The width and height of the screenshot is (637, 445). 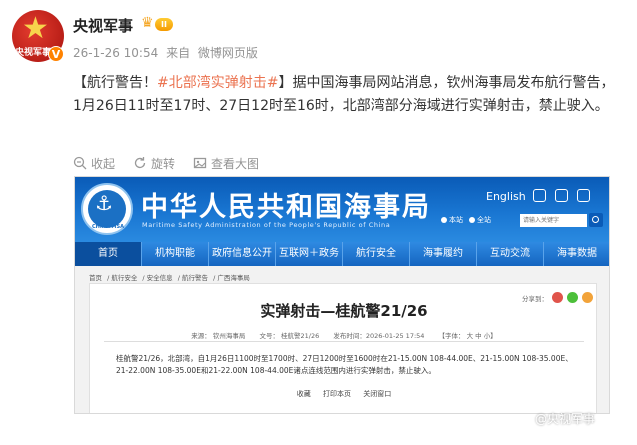 What do you see at coordinates (157, 278) in the screenshot?
I see `crumb-safety-info: / 安全信息` at bounding box center [157, 278].